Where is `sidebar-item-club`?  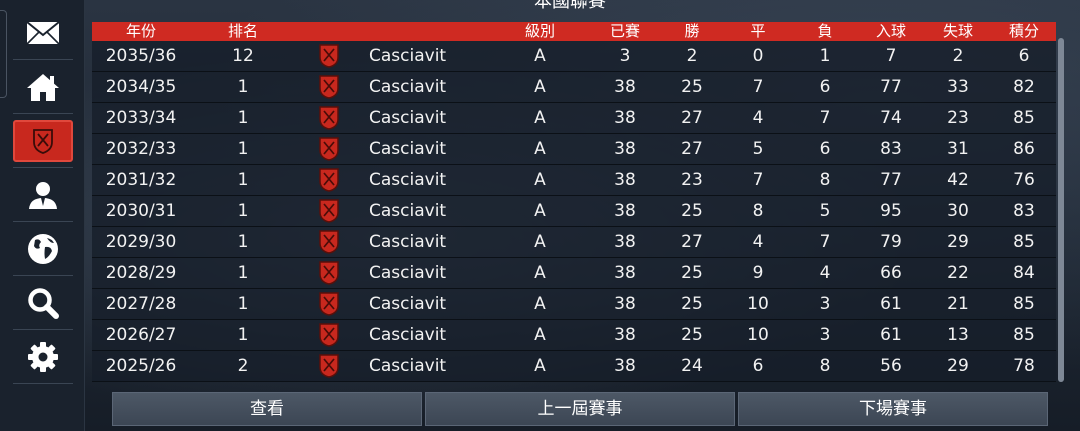 sidebar-item-club is located at coordinates (43, 141).